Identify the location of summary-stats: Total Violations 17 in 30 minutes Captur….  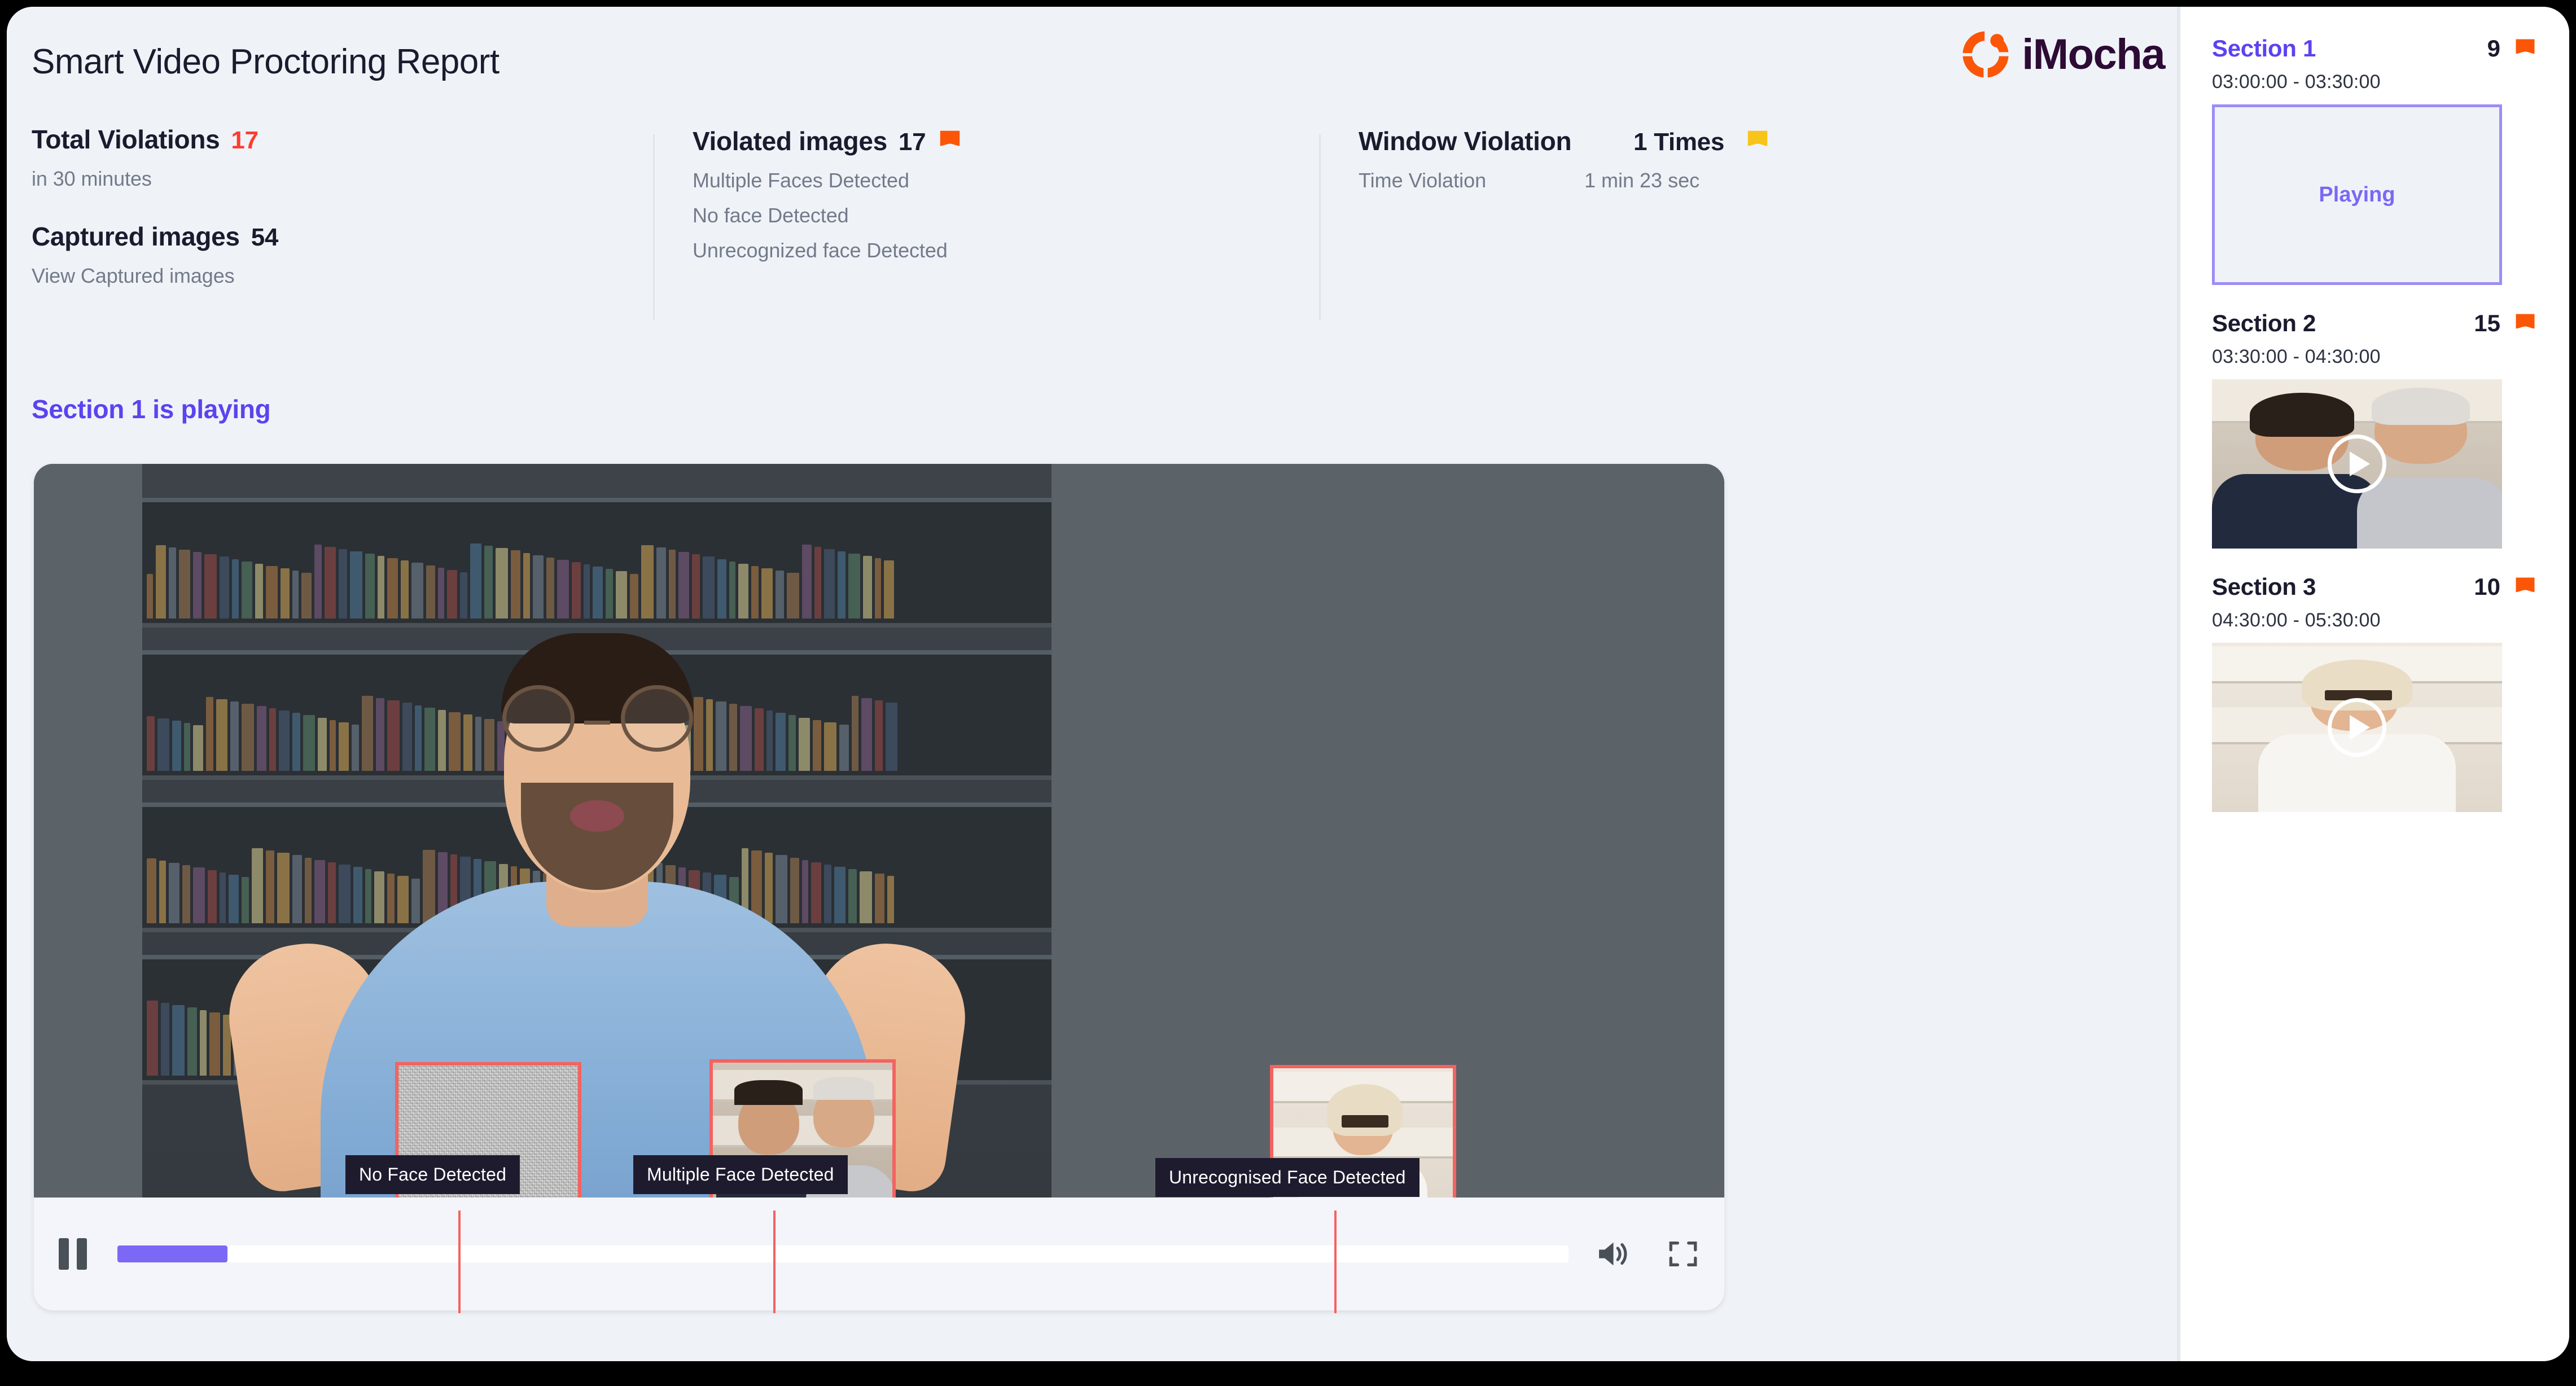
(1092, 225).